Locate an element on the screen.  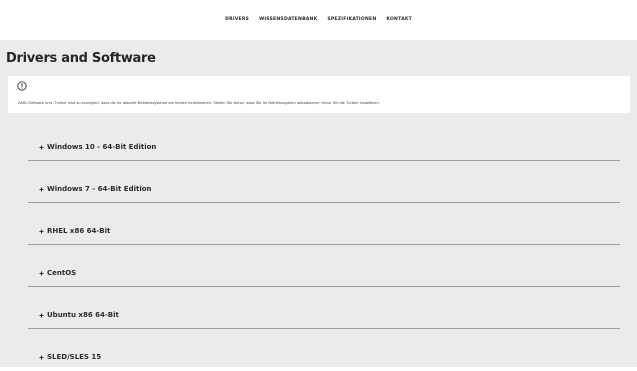
nav-link-wissensdatenbank: WISSENSDATENBANK is located at coordinates (288, 18).